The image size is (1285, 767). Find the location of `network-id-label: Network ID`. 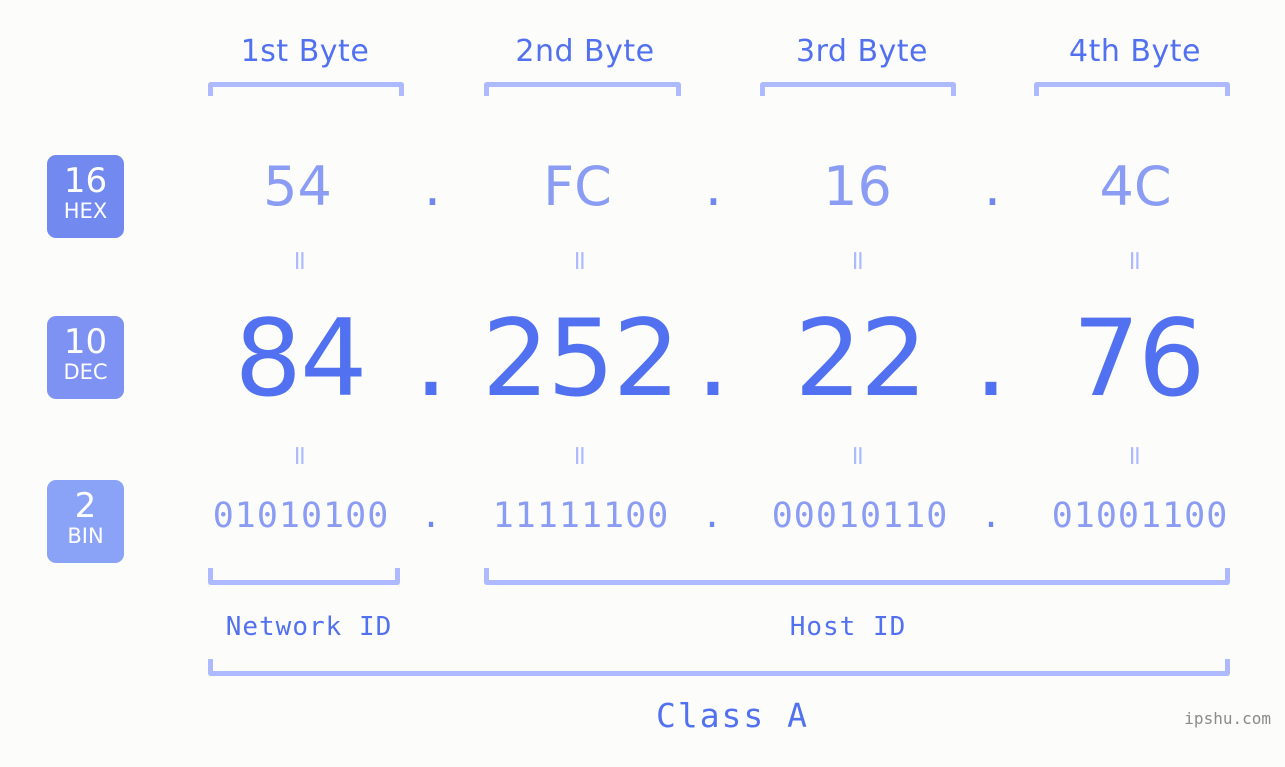

network-id-label: Network ID is located at coordinates (309, 627).